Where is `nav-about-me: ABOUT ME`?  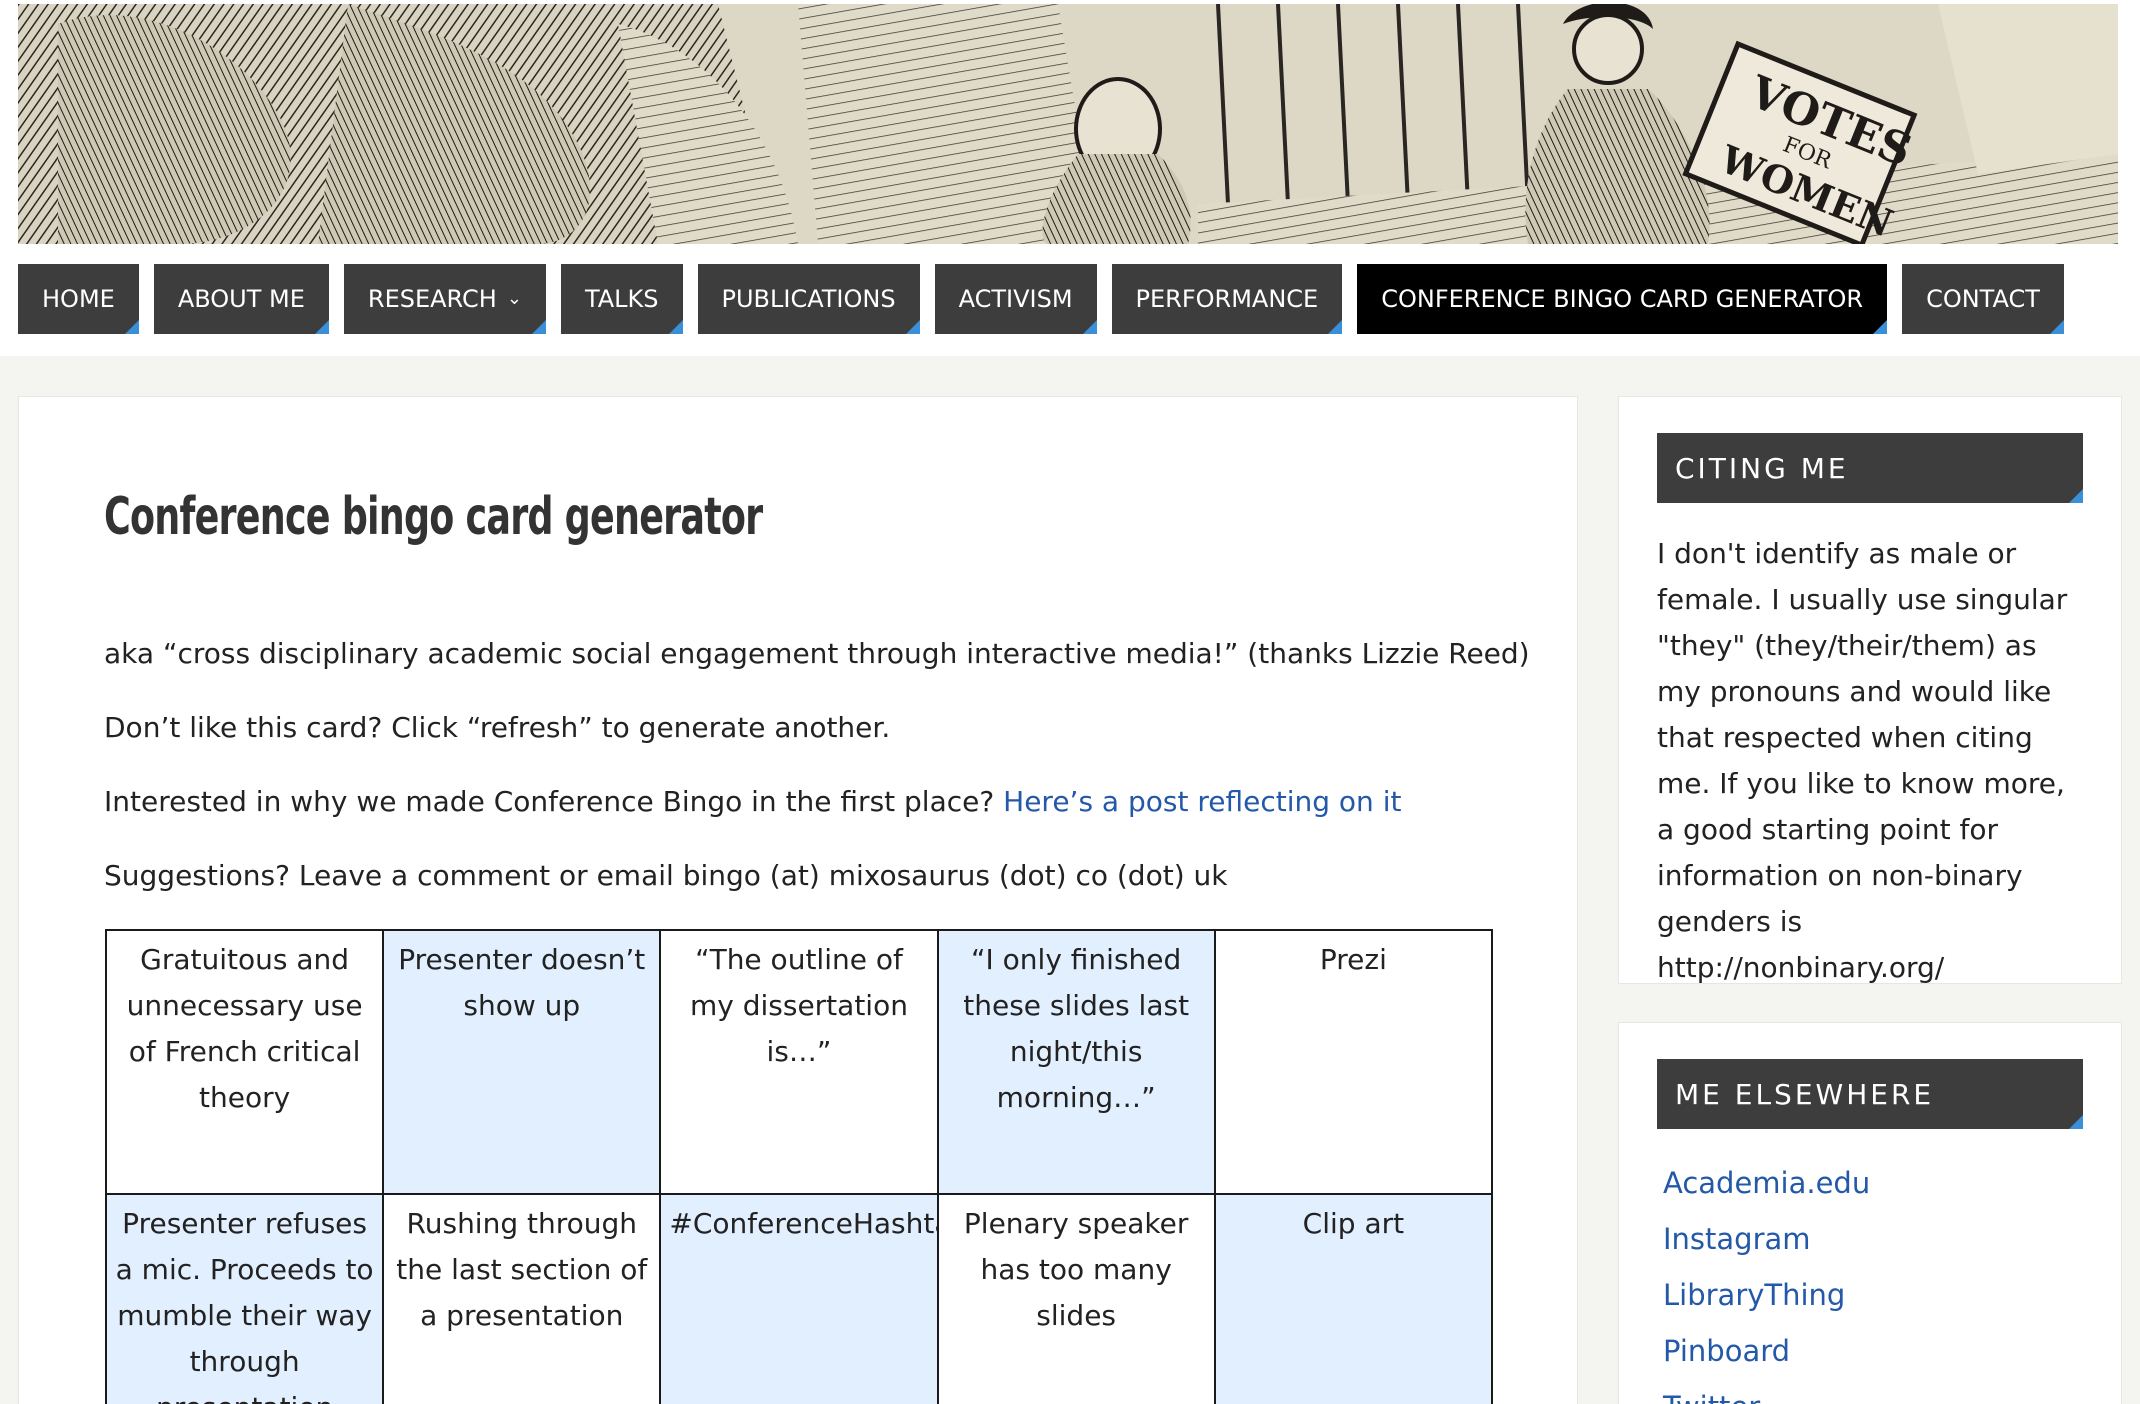
nav-about-me: ABOUT ME is located at coordinates (241, 299).